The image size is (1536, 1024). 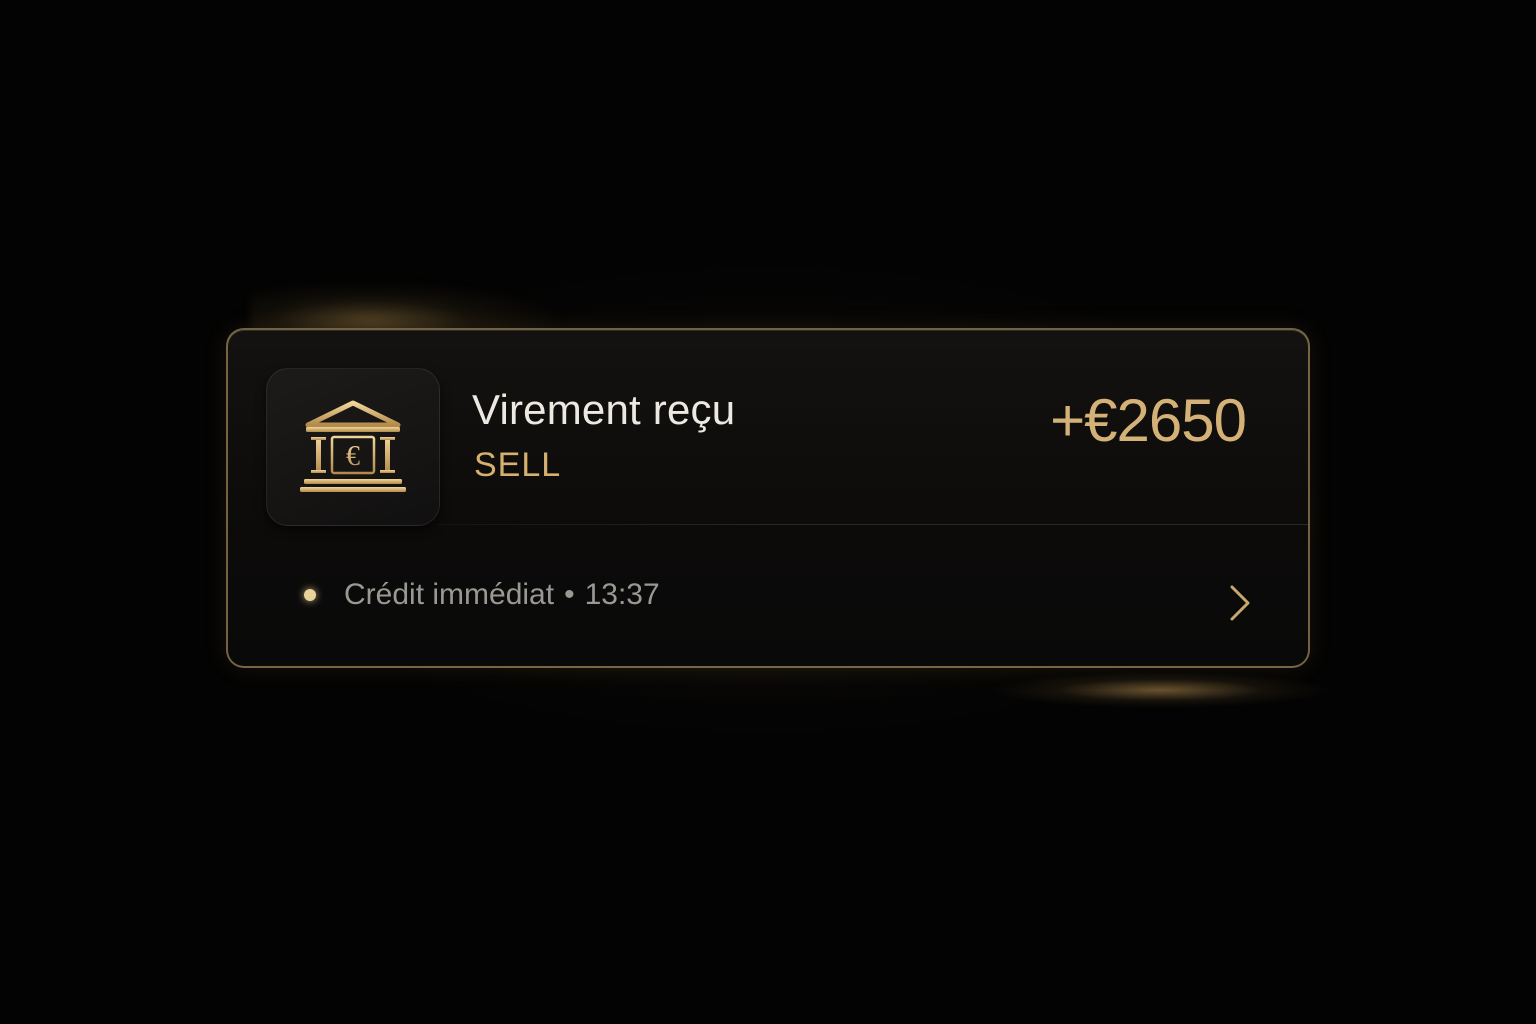 I want to click on bank-app-icon: €, so click(x=353, y=447).